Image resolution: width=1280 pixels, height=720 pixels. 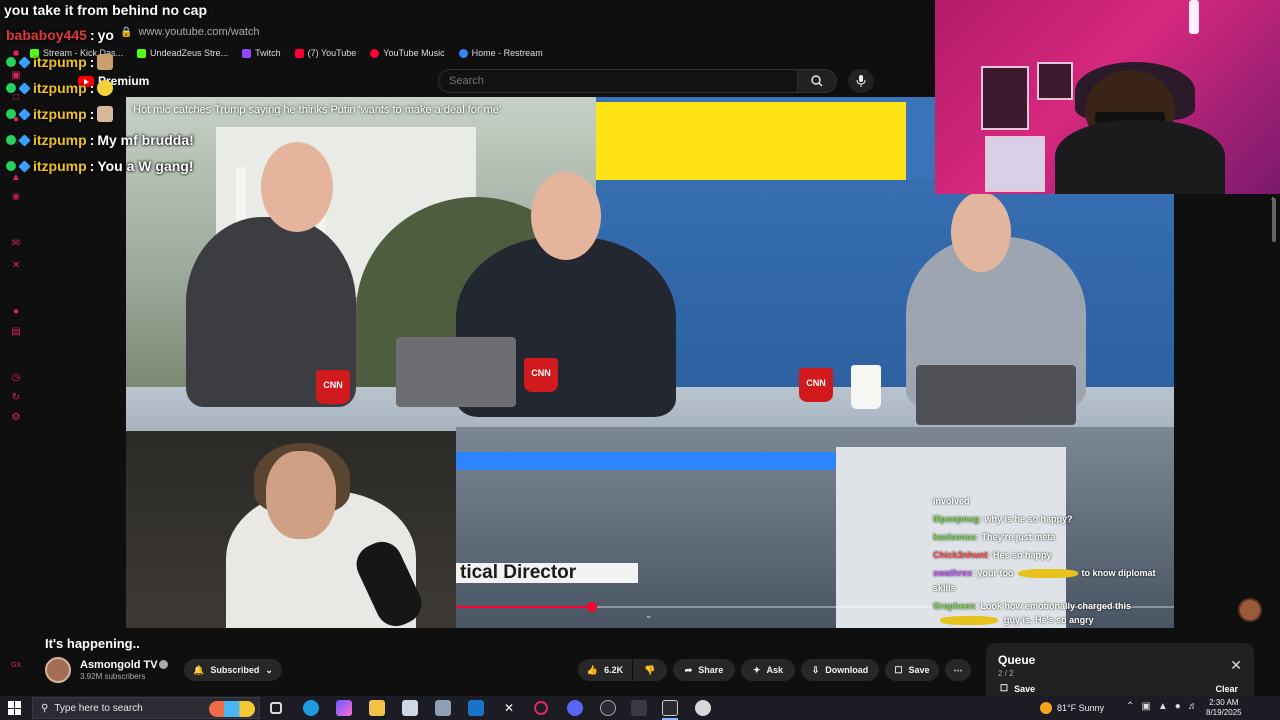 I want to click on chat-line: itzpump : You a W gang!, so click(x=100, y=166).